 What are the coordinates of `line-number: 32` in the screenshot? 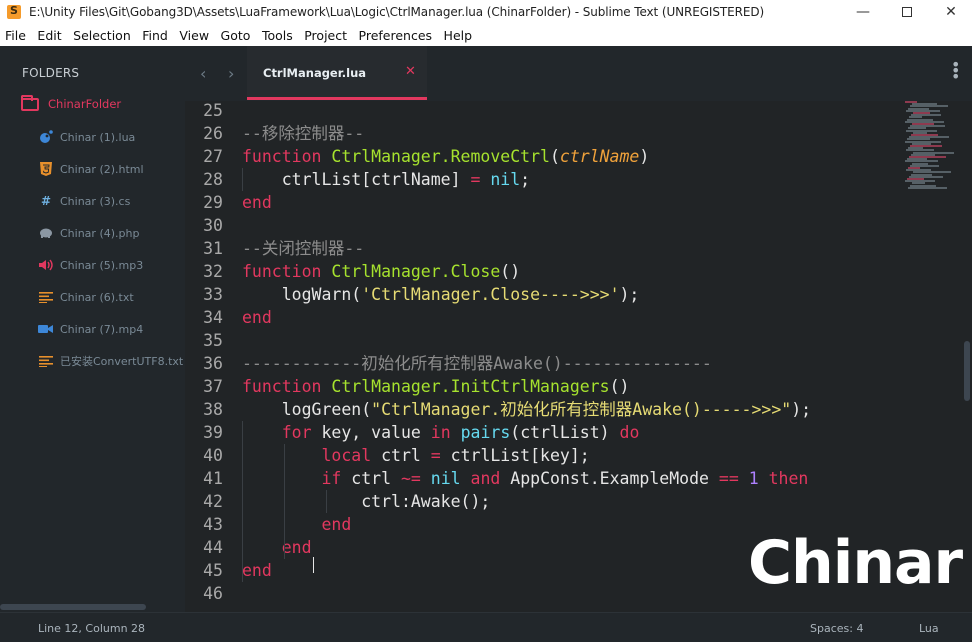 It's located at (213, 271).